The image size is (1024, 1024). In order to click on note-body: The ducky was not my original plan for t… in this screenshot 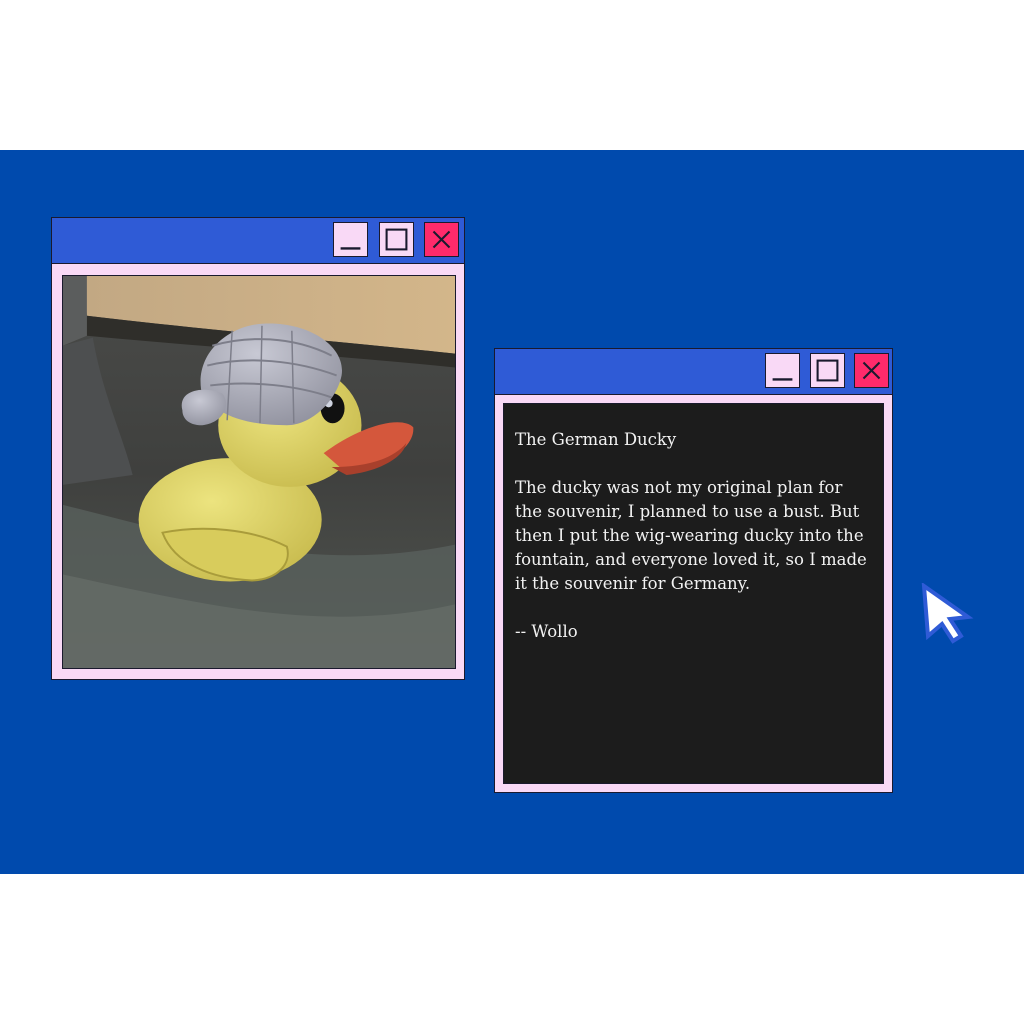, I will do `click(691, 535)`.